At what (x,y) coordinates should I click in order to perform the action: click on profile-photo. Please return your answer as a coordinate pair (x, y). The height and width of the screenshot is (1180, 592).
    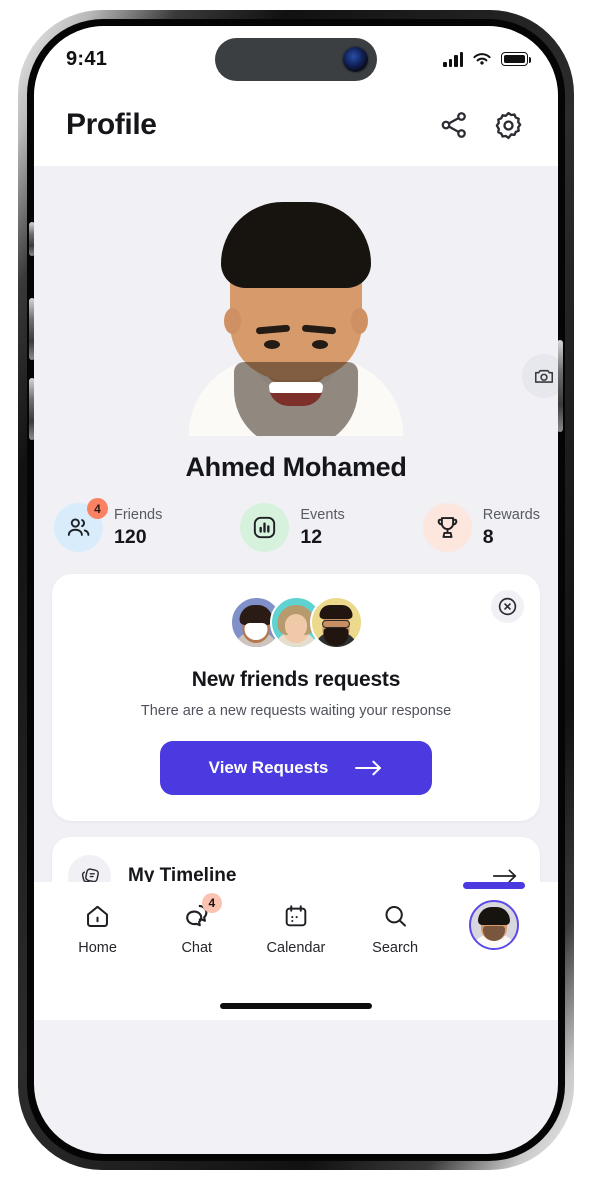
    Looking at the image, I should click on (296, 310).